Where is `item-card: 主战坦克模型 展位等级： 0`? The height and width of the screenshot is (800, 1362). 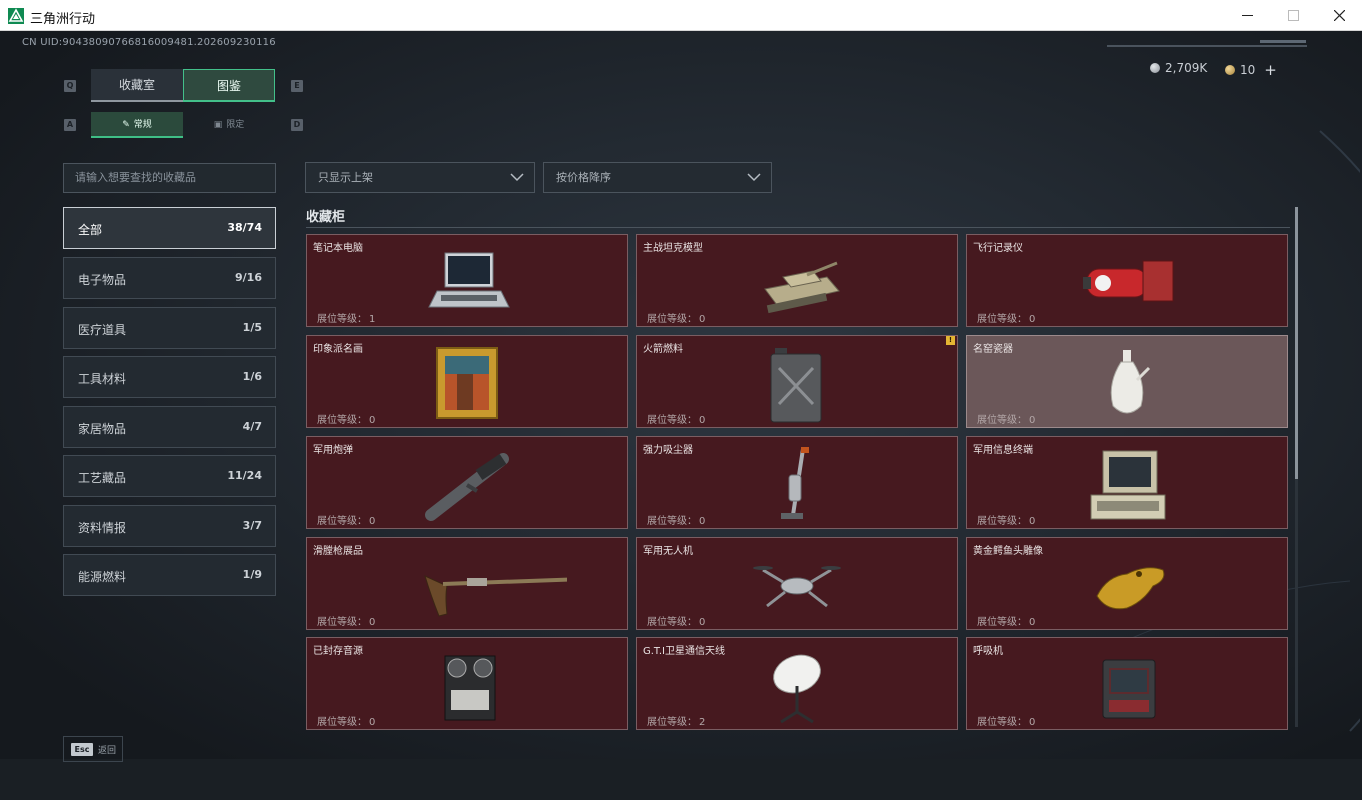
item-card: 主战坦克模型 展位等级： 0 is located at coordinates (797, 280).